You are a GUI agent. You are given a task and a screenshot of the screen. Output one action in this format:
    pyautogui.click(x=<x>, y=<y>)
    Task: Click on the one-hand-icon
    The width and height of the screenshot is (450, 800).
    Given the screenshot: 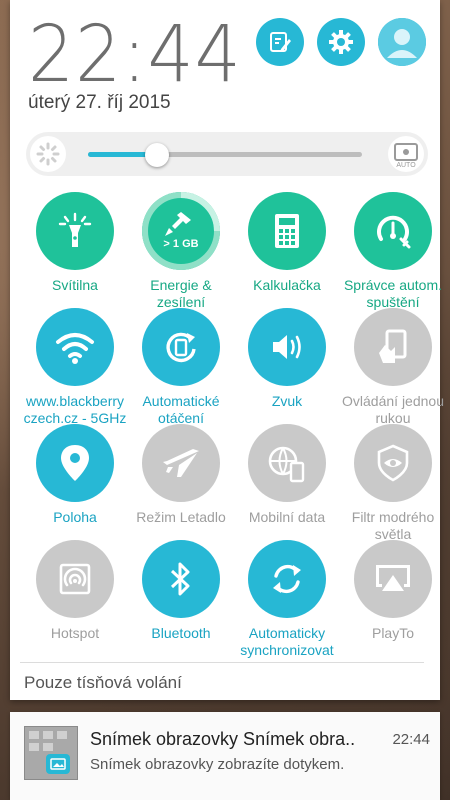 What is the action you would take?
    pyautogui.click(x=393, y=347)
    